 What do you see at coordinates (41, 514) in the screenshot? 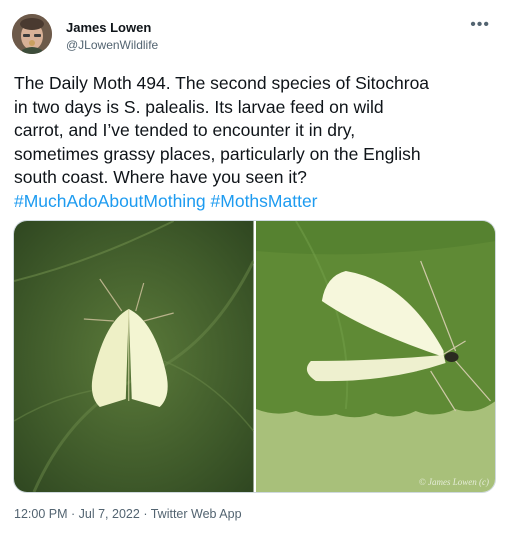
I see `tweet-time: 12:00 PM` at bounding box center [41, 514].